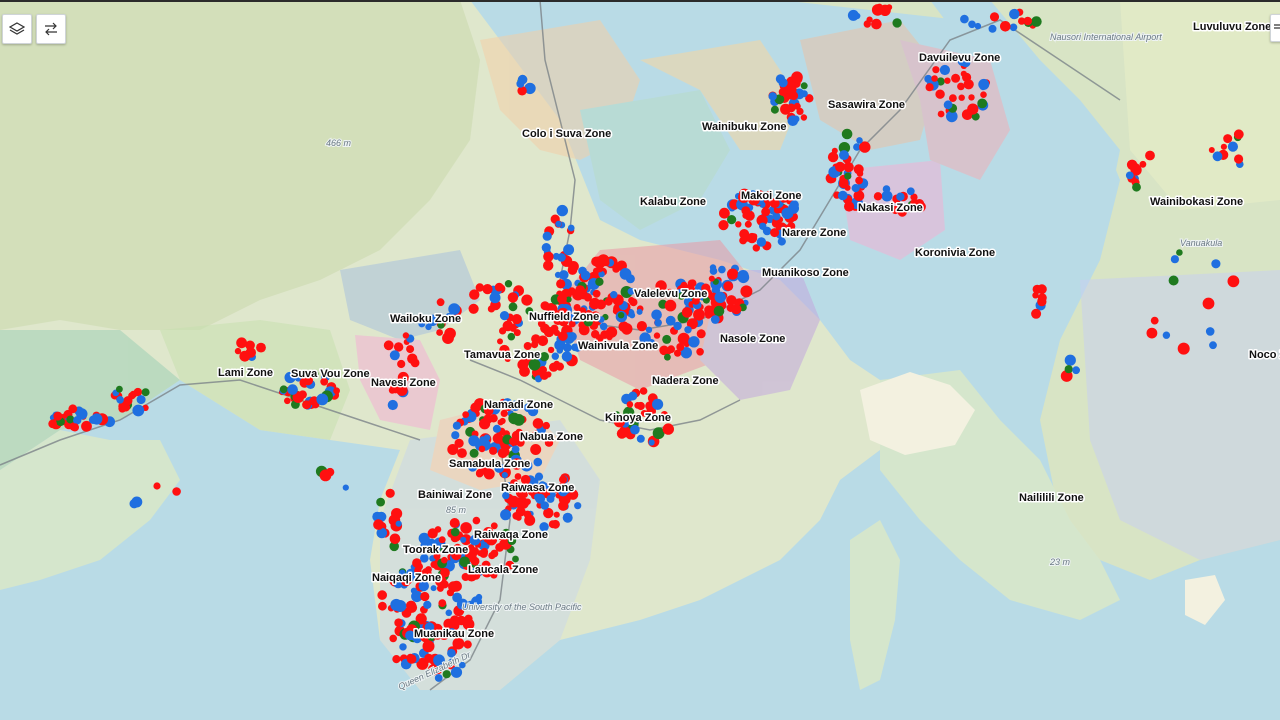 The image size is (1280, 720). I want to click on zone-label-sasawira: Sasawira Zone, so click(867, 105).